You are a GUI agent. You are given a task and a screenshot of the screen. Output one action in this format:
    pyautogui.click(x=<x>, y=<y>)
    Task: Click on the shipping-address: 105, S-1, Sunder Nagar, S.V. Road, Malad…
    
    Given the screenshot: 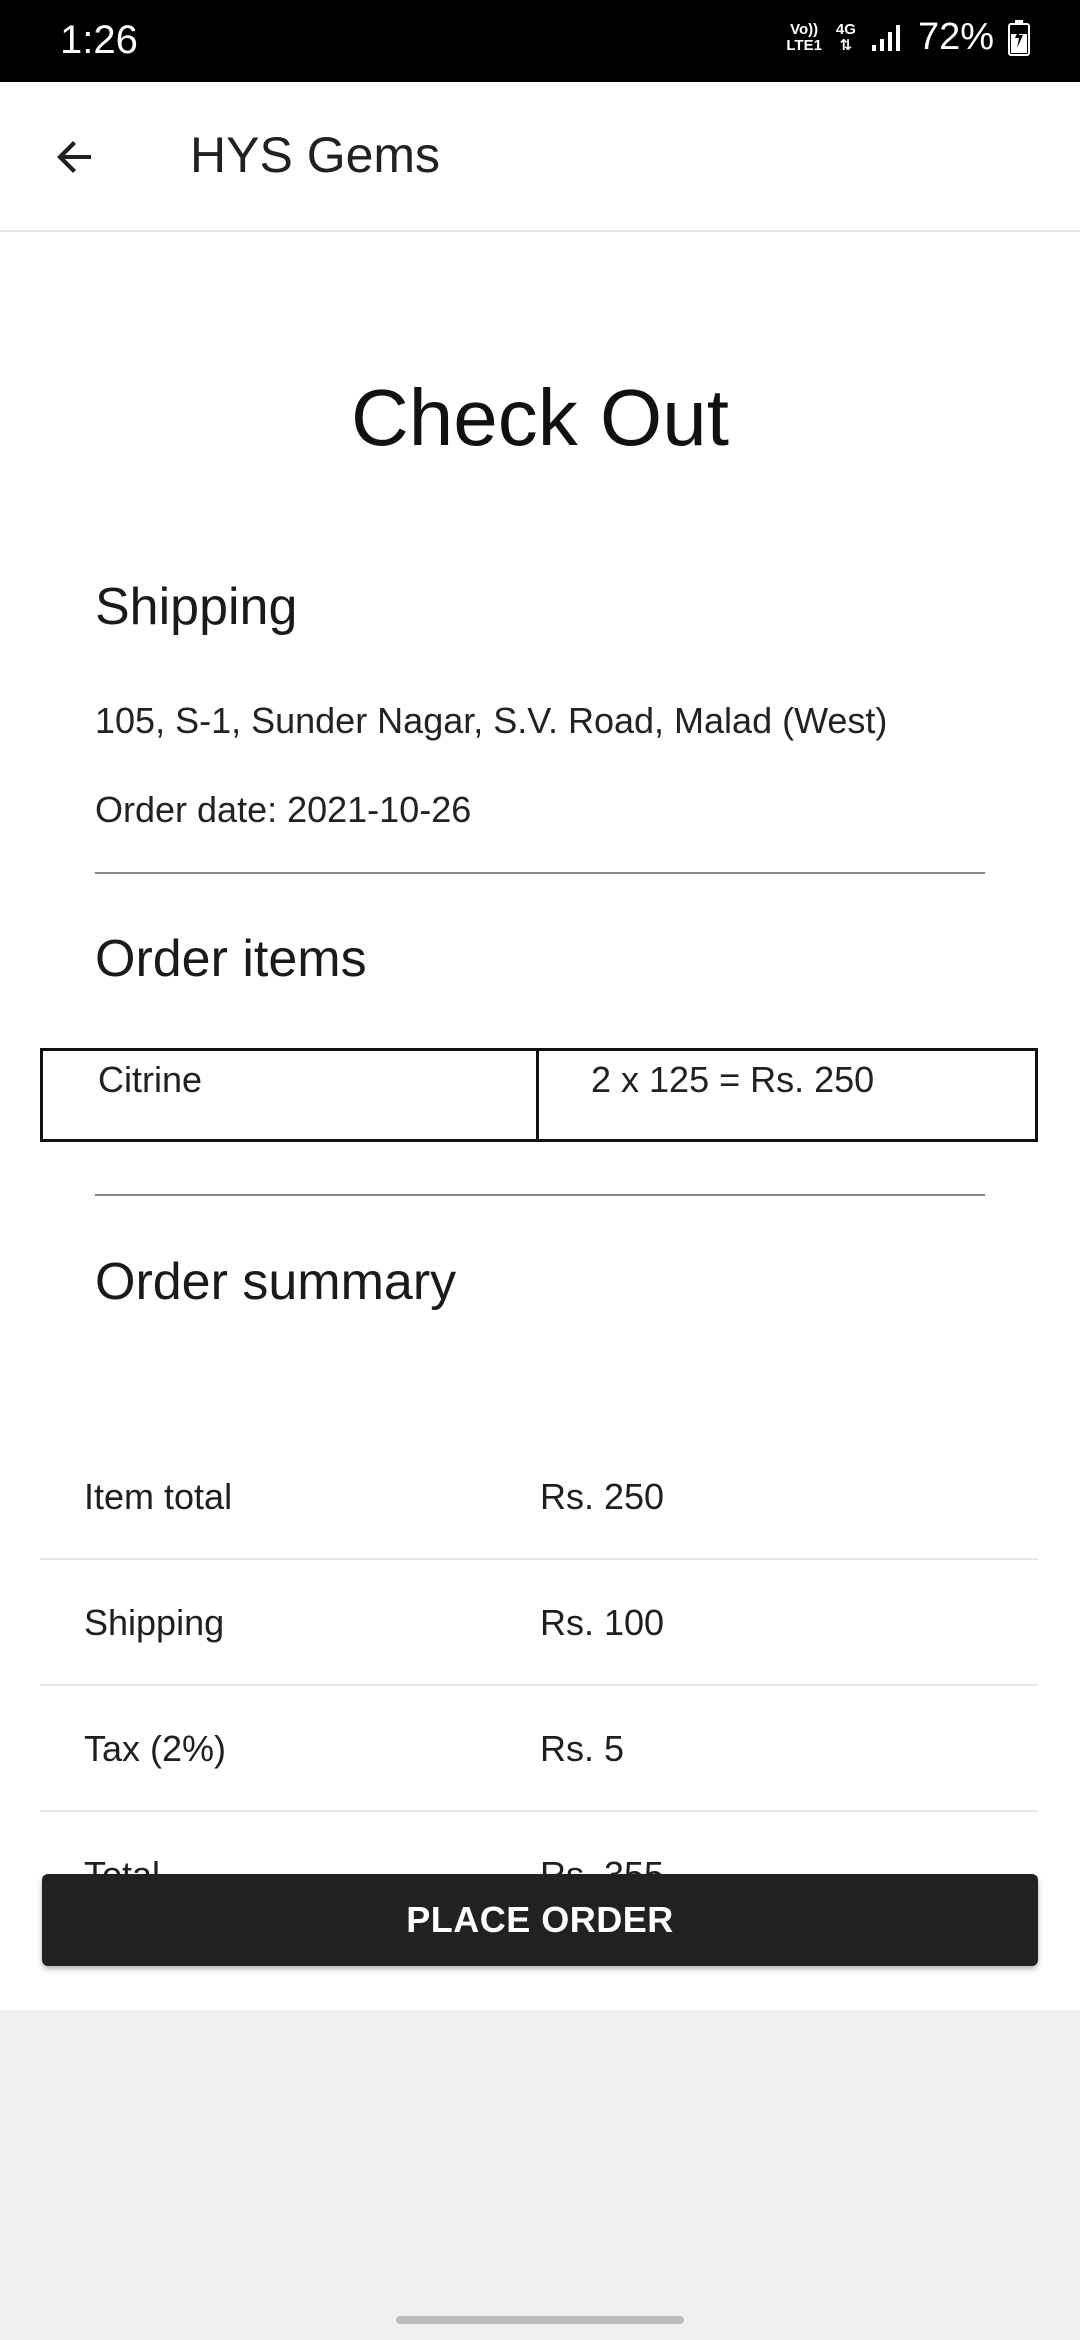 What is the action you would take?
    pyautogui.click(x=491, y=720)
    